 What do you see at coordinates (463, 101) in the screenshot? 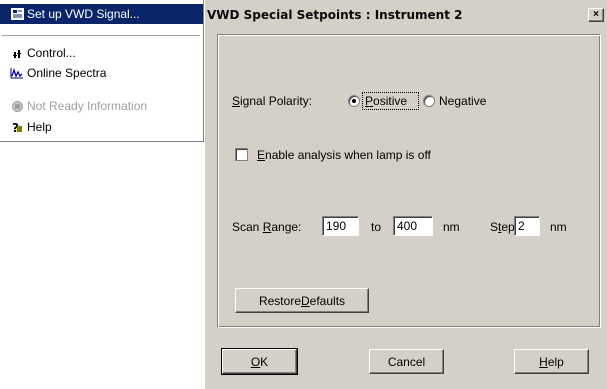
I see `negative-label: Negative` at bounding box center [463, 101].